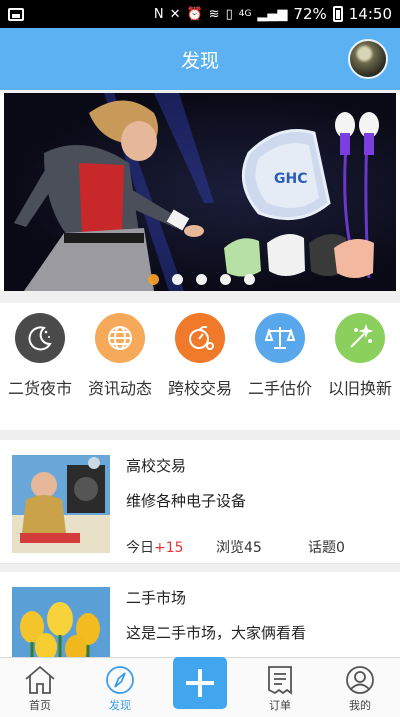 This screenshot has width=400, height=717. What do you see at coordinates (200, 338) in the screenshot?
I see `bicycle-icon` at bounding box center [200, 338].